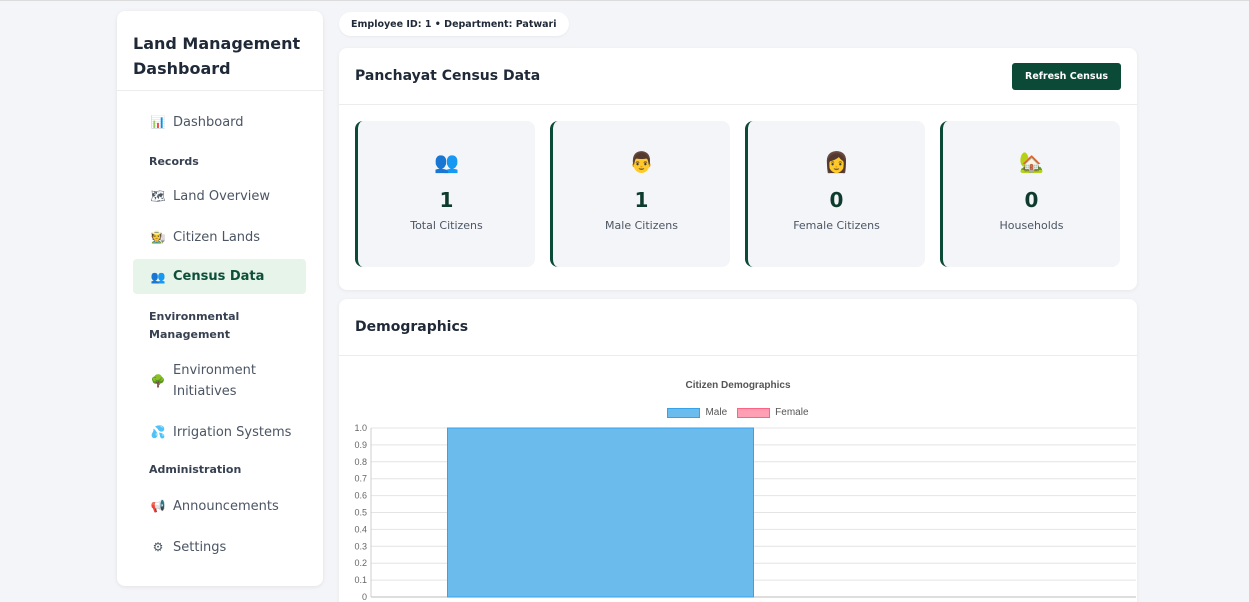  Describe the element at coordinates (360, 496) in the screenshot. I see `y-tick-label: 0.6` at that location.